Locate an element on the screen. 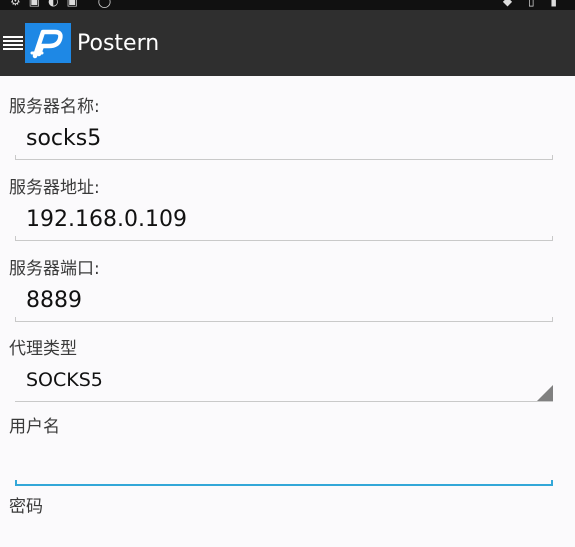  server-port-label: 服务器端口: is located at coordinates (54, 269).